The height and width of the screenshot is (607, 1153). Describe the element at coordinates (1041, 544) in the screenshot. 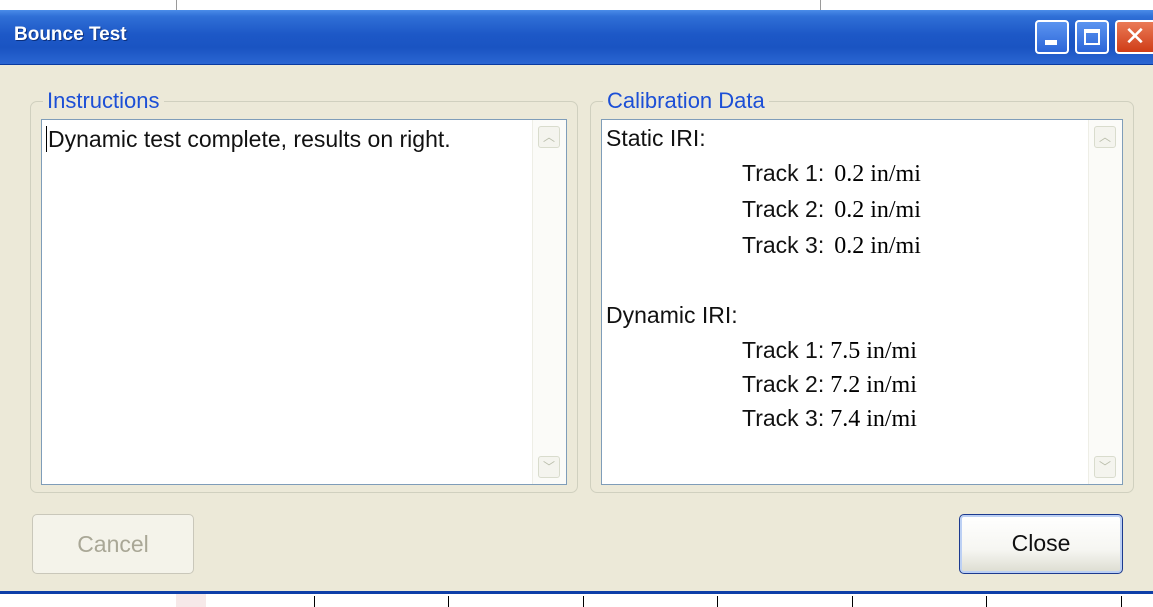

I see `close-button: Close` at that location.